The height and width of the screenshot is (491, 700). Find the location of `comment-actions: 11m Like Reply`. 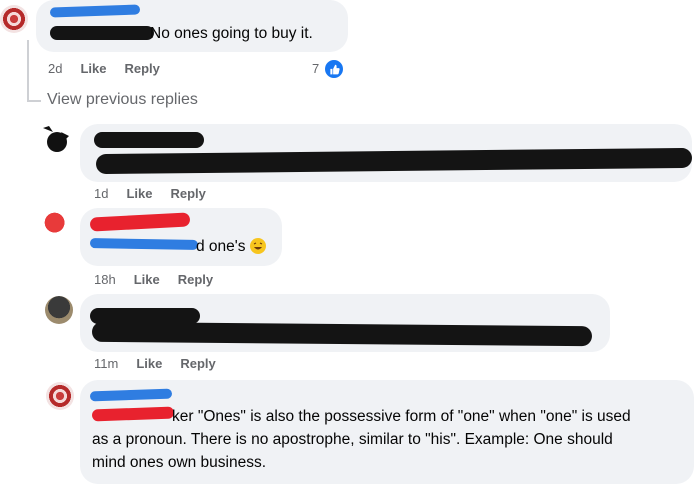

comment-actions: 11m Like Reply is located at coordinates (155, 363).